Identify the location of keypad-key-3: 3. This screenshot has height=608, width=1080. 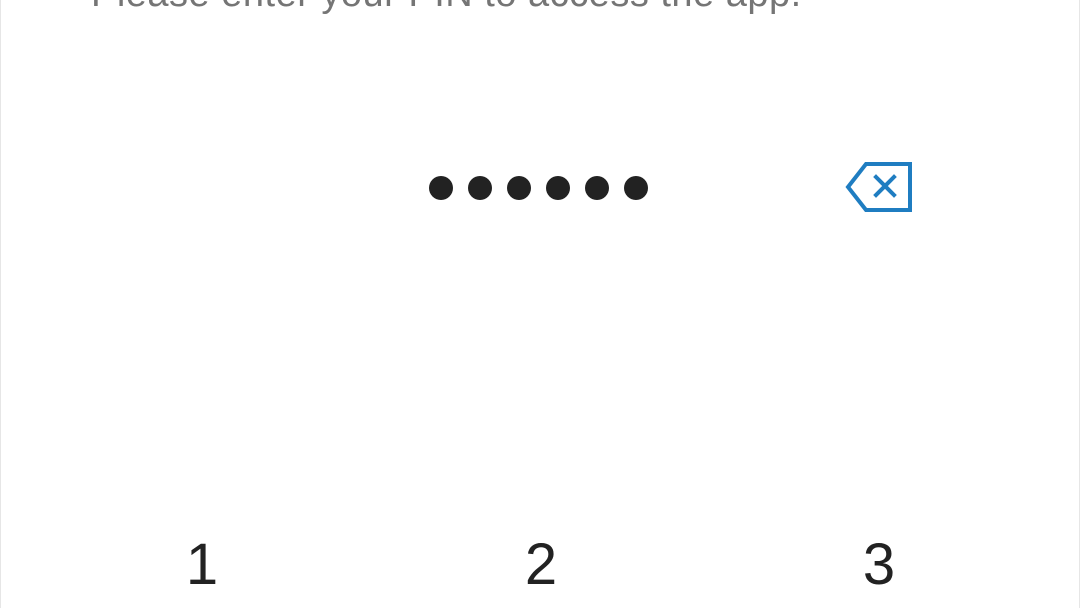
(879, 564).